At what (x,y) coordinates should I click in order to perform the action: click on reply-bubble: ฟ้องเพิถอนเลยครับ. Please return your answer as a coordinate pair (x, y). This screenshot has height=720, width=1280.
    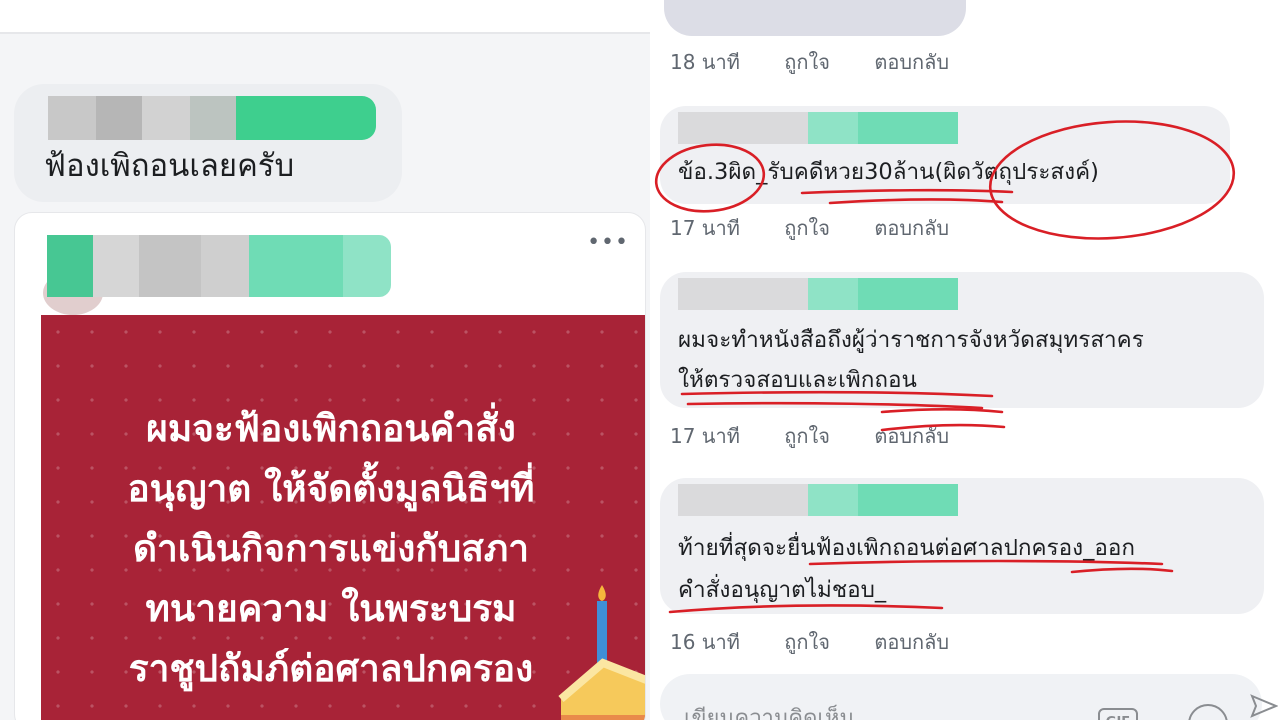
    Looking at the image, I should click on (208, 143).